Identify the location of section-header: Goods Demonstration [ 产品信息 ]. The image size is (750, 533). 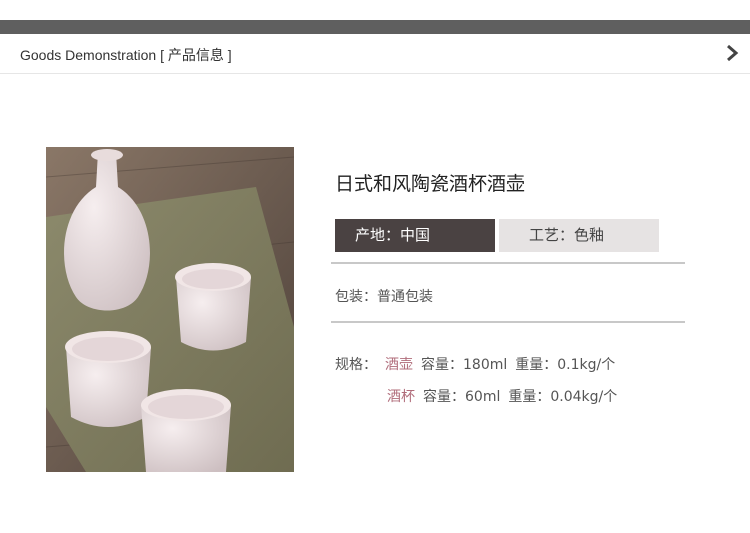
(375, 54).